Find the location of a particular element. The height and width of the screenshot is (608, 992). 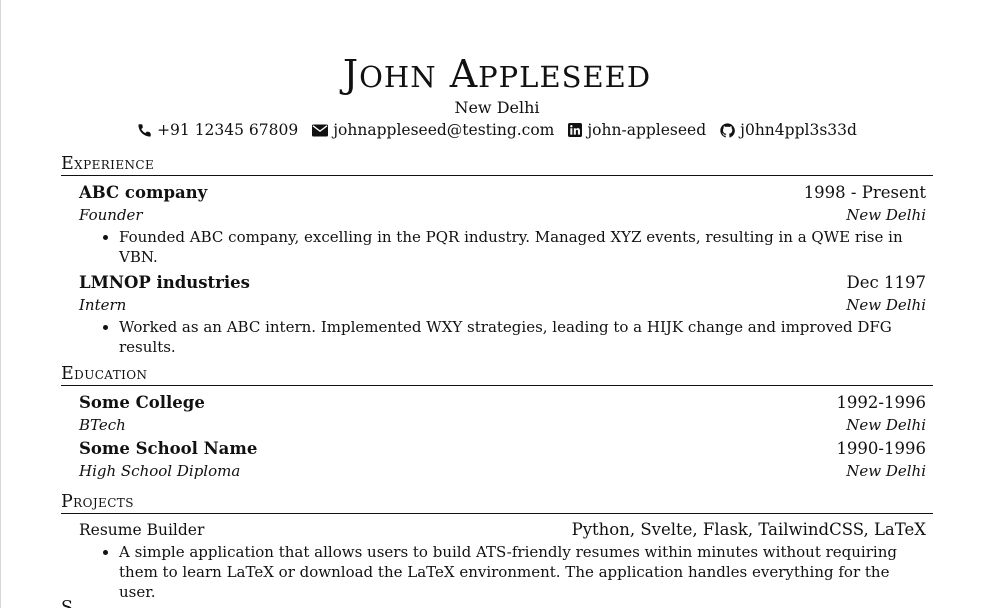

experience-org: ABC company is located at coordinates (143, 192).